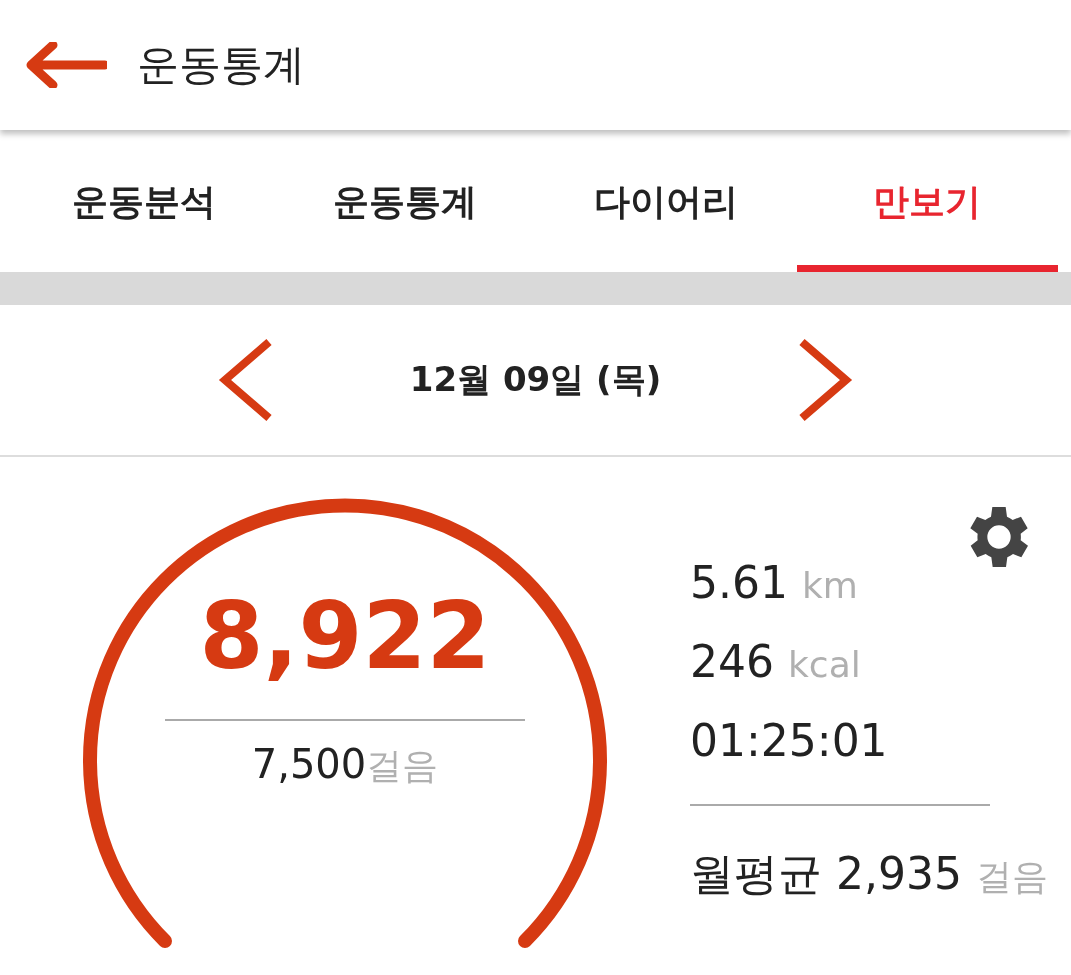 This screenshot has width=1071, height=975. Describe the element at coordinates (144, 206) in the screenshot. I see `tab: 운동분석` at that location.